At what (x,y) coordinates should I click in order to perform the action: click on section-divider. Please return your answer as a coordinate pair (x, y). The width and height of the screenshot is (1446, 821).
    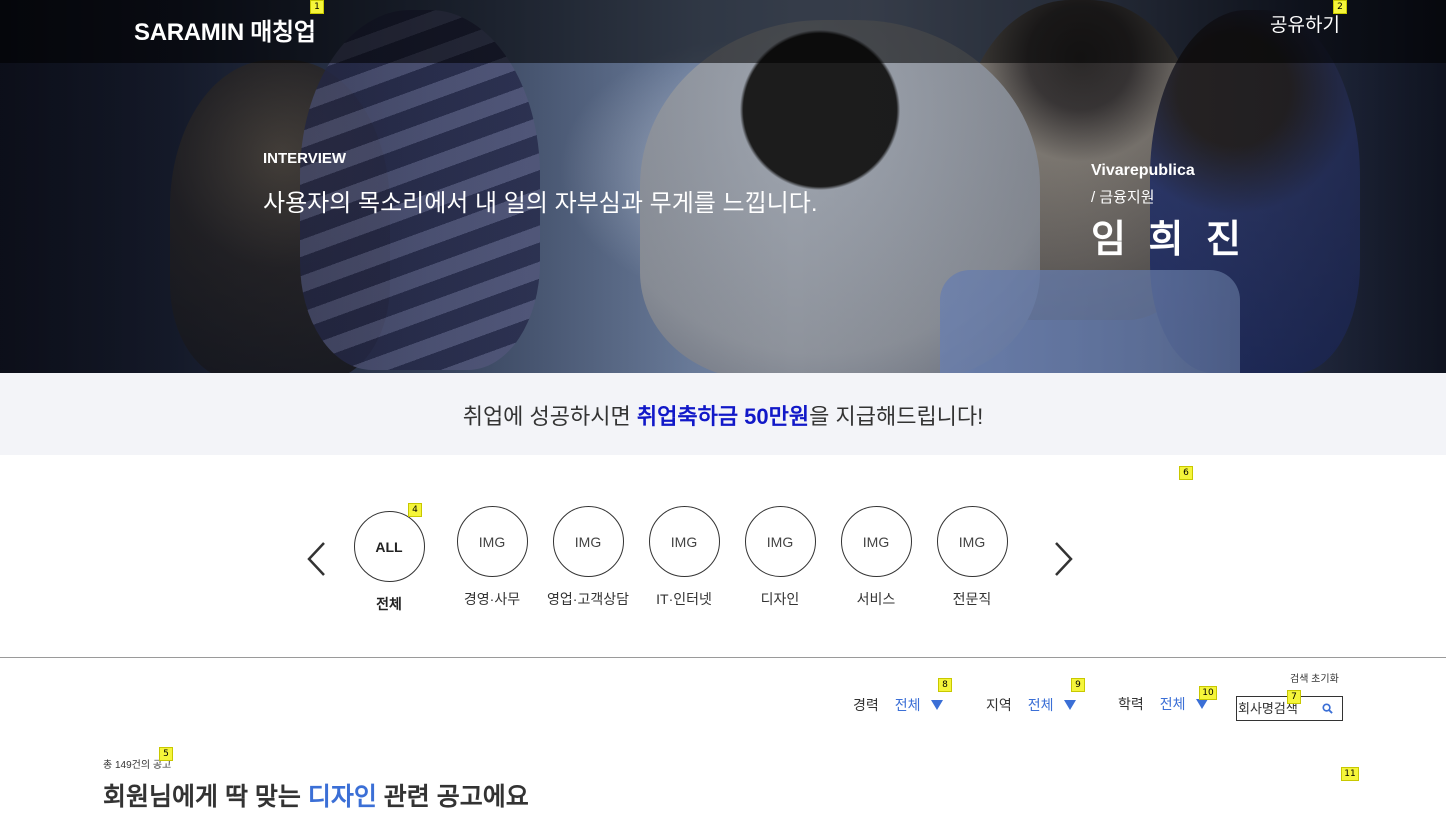
    Looking at the image, I should click on (723, 657).